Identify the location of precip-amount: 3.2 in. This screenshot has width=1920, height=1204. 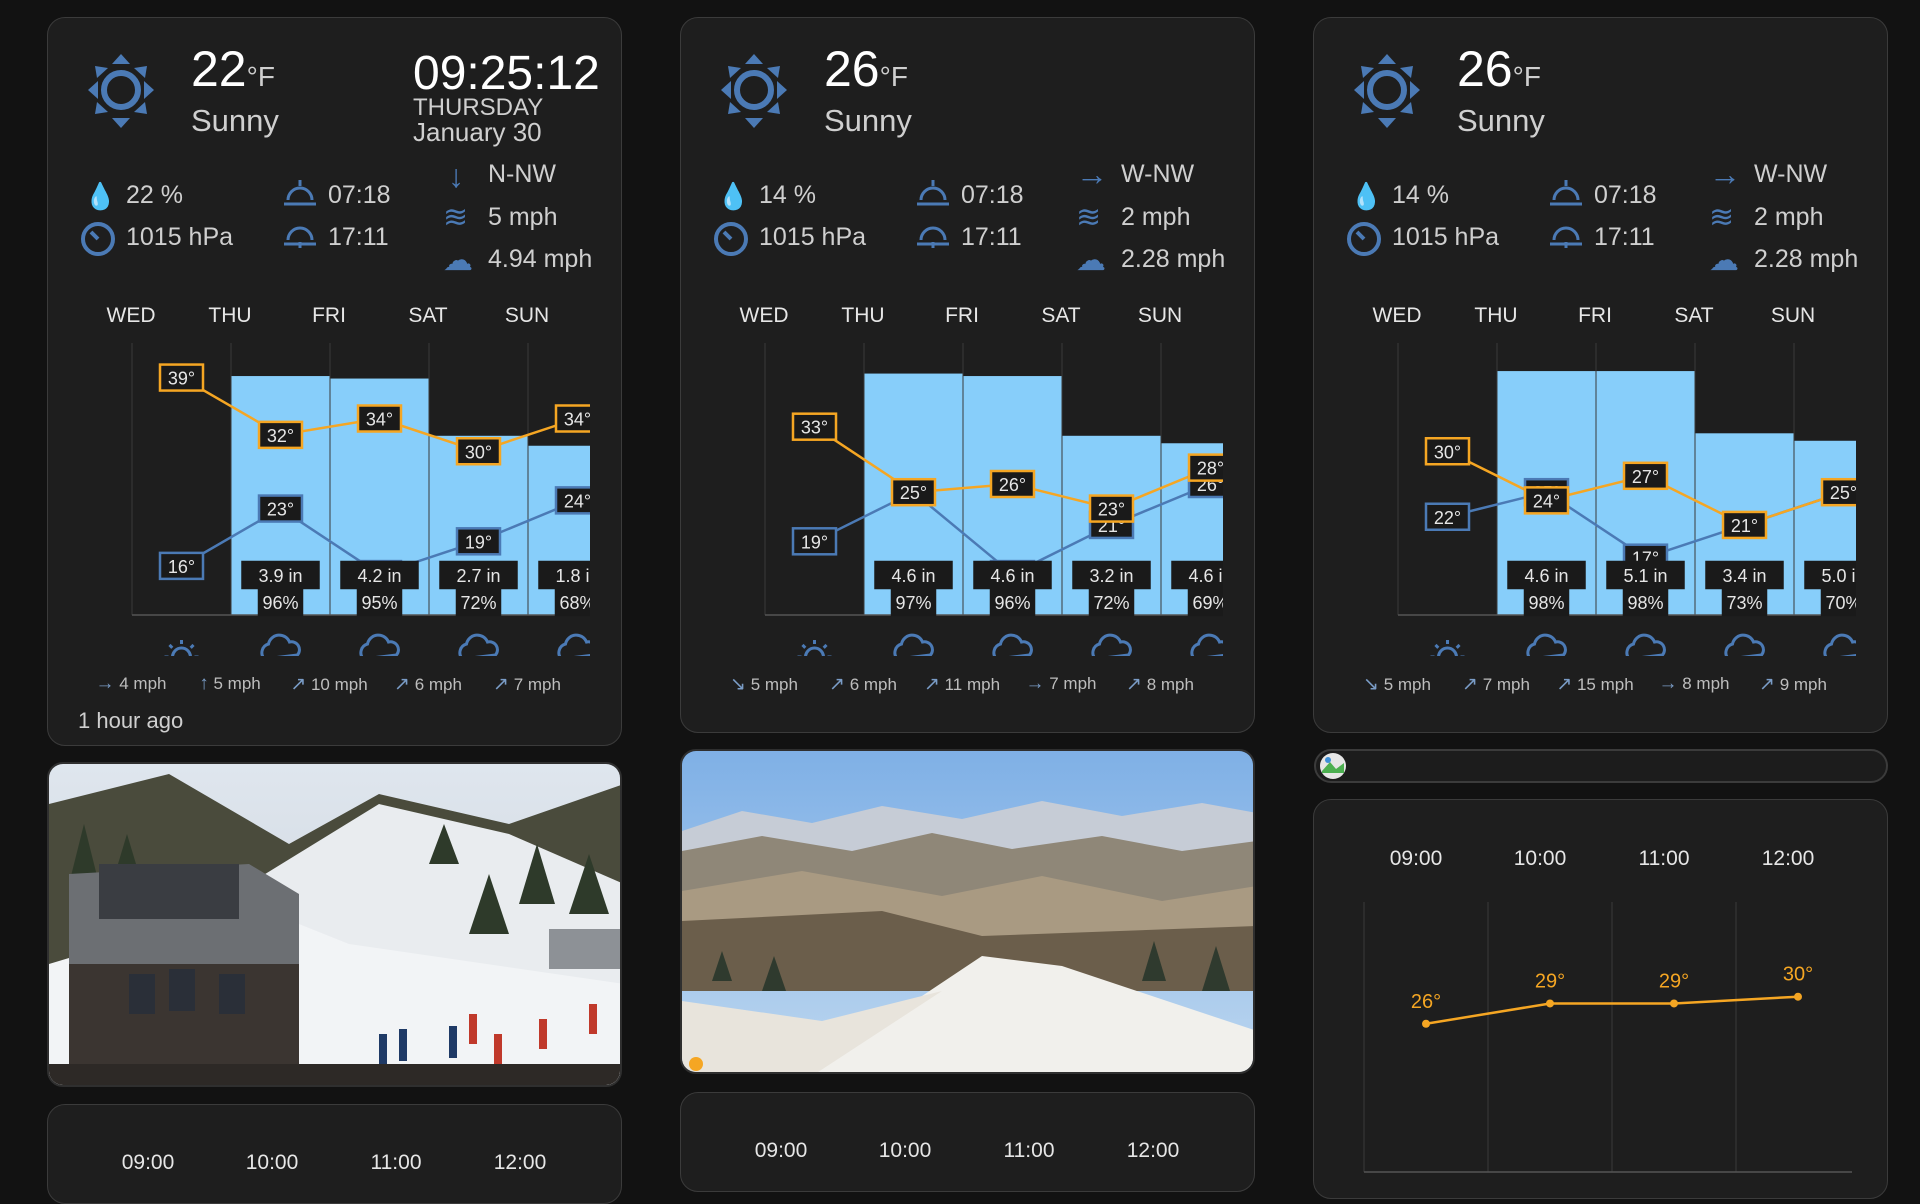
(1111, 575).